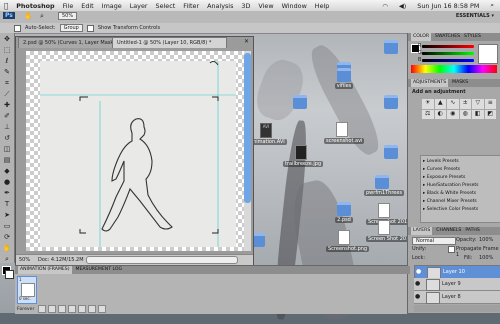 Image resolution: width=500 pixels, height=324 pixels. What do you see at coordinates (25, 298) in the screenshot?
I see `frame-delay: 0 sec.` at bounding box center [25, 298].